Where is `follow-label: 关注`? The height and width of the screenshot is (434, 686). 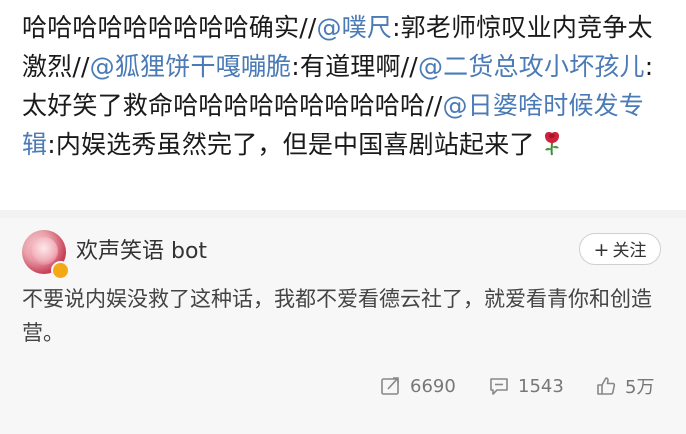 follow-label: 关注 is located at coordinates (629, 251).